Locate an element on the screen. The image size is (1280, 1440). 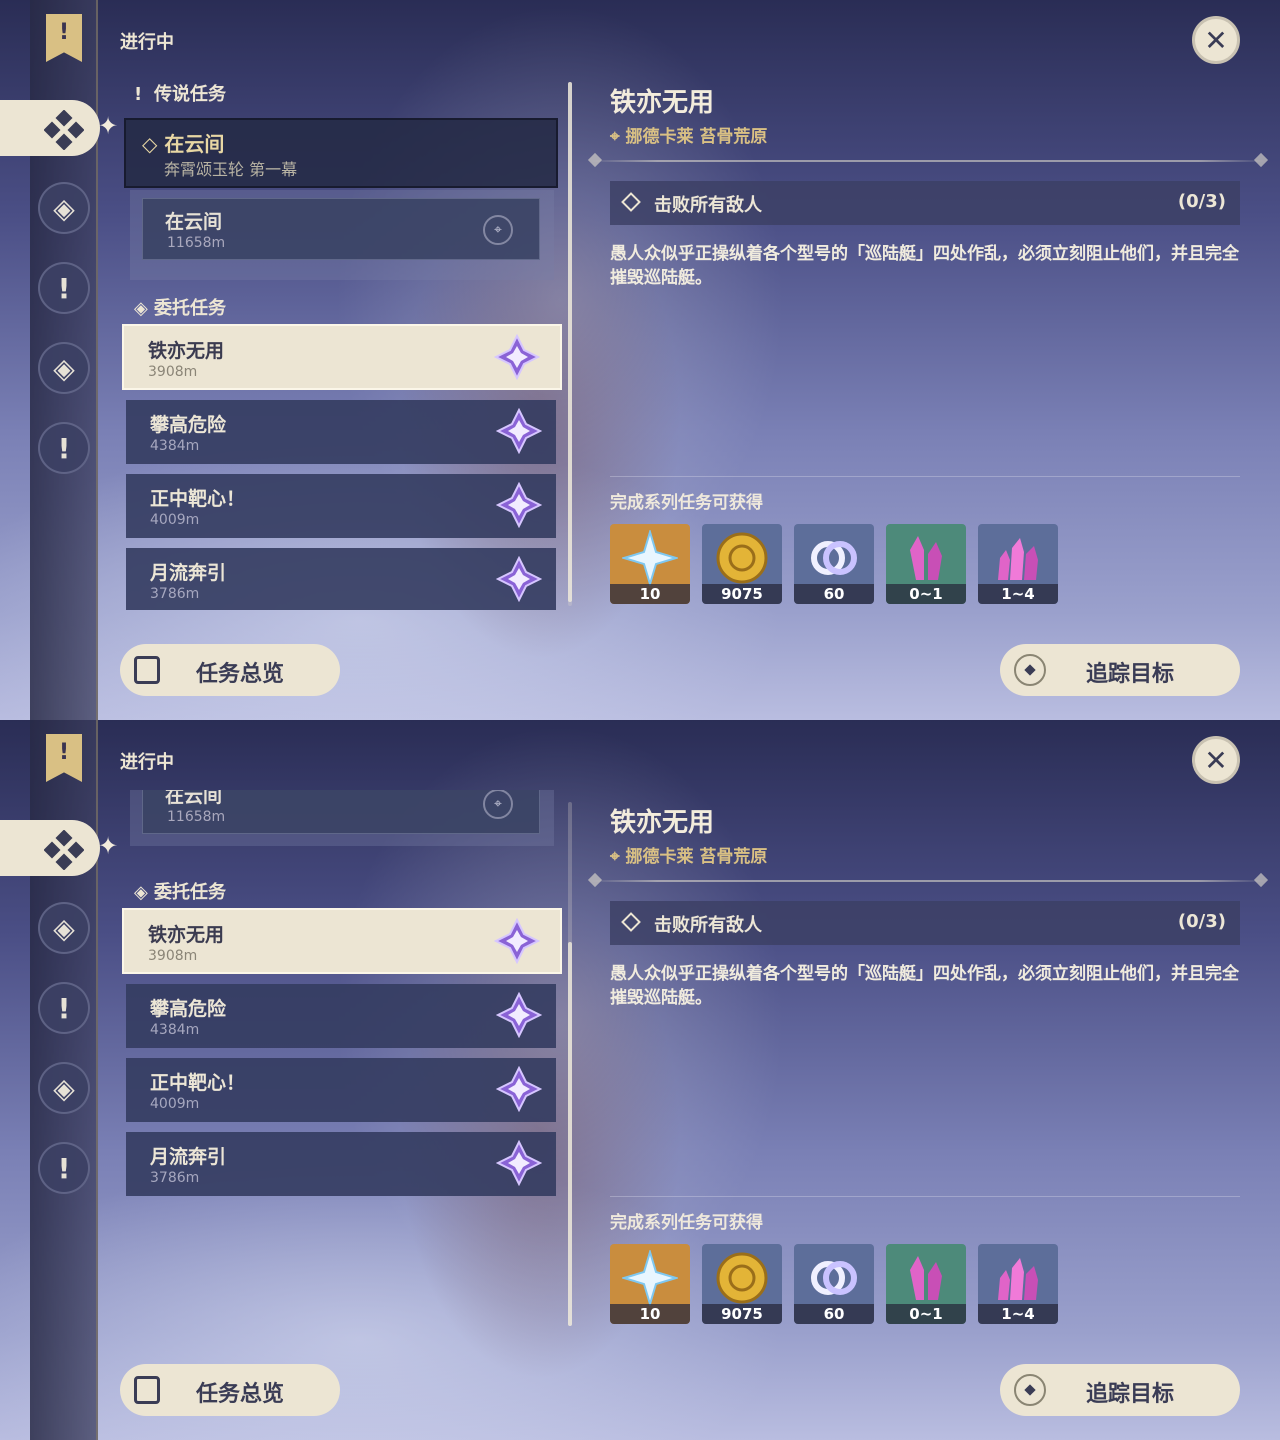
primogem-icon is located at coordinates (650, 558).